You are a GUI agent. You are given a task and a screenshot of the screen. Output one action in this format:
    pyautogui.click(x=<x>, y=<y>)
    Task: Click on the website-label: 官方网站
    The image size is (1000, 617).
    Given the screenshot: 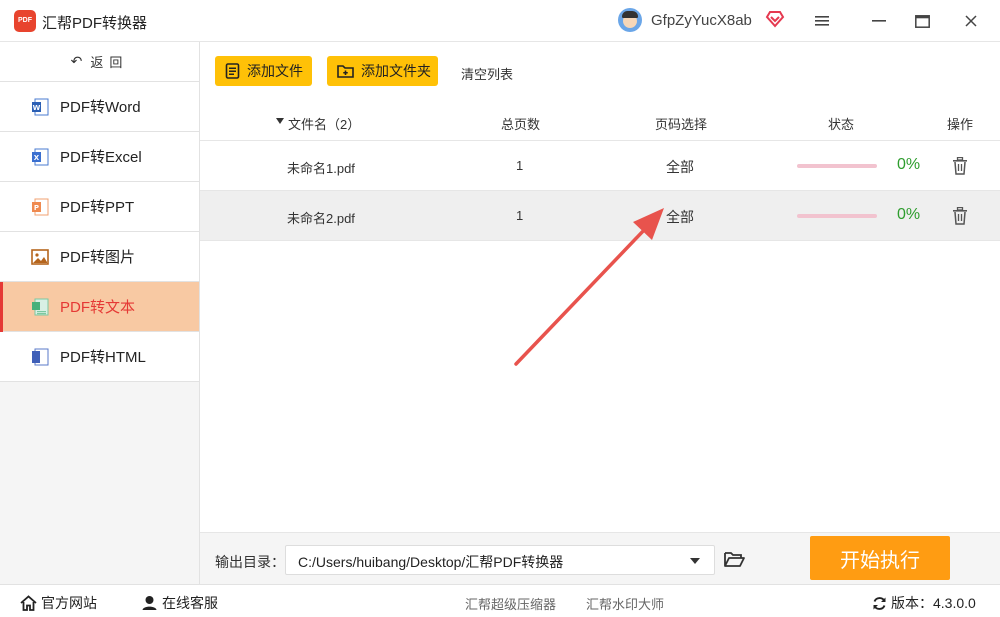 What is the action you would take?
    pyautogui.click(x=69, y=603)
    